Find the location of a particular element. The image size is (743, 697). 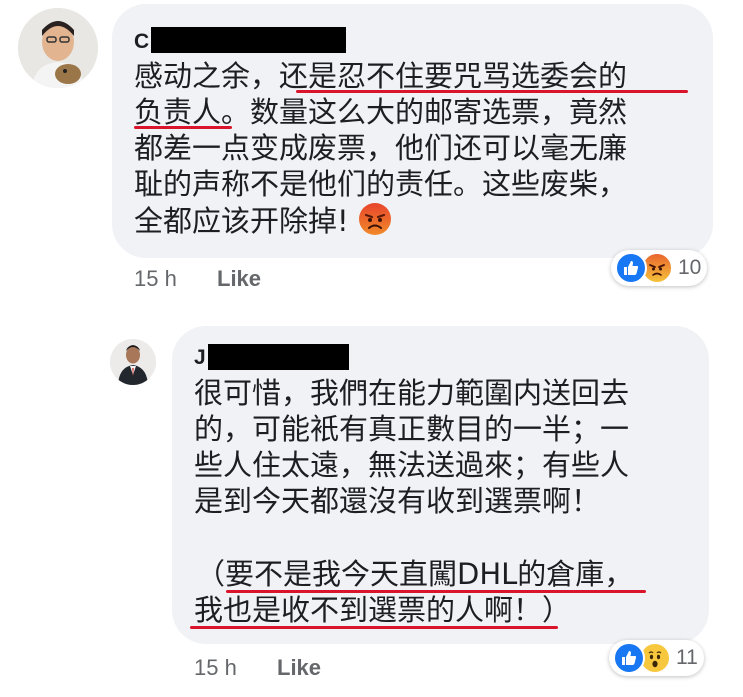

comment-text-line: 我也是收不到選票的人啊！） is located at coordinates (383, 610).